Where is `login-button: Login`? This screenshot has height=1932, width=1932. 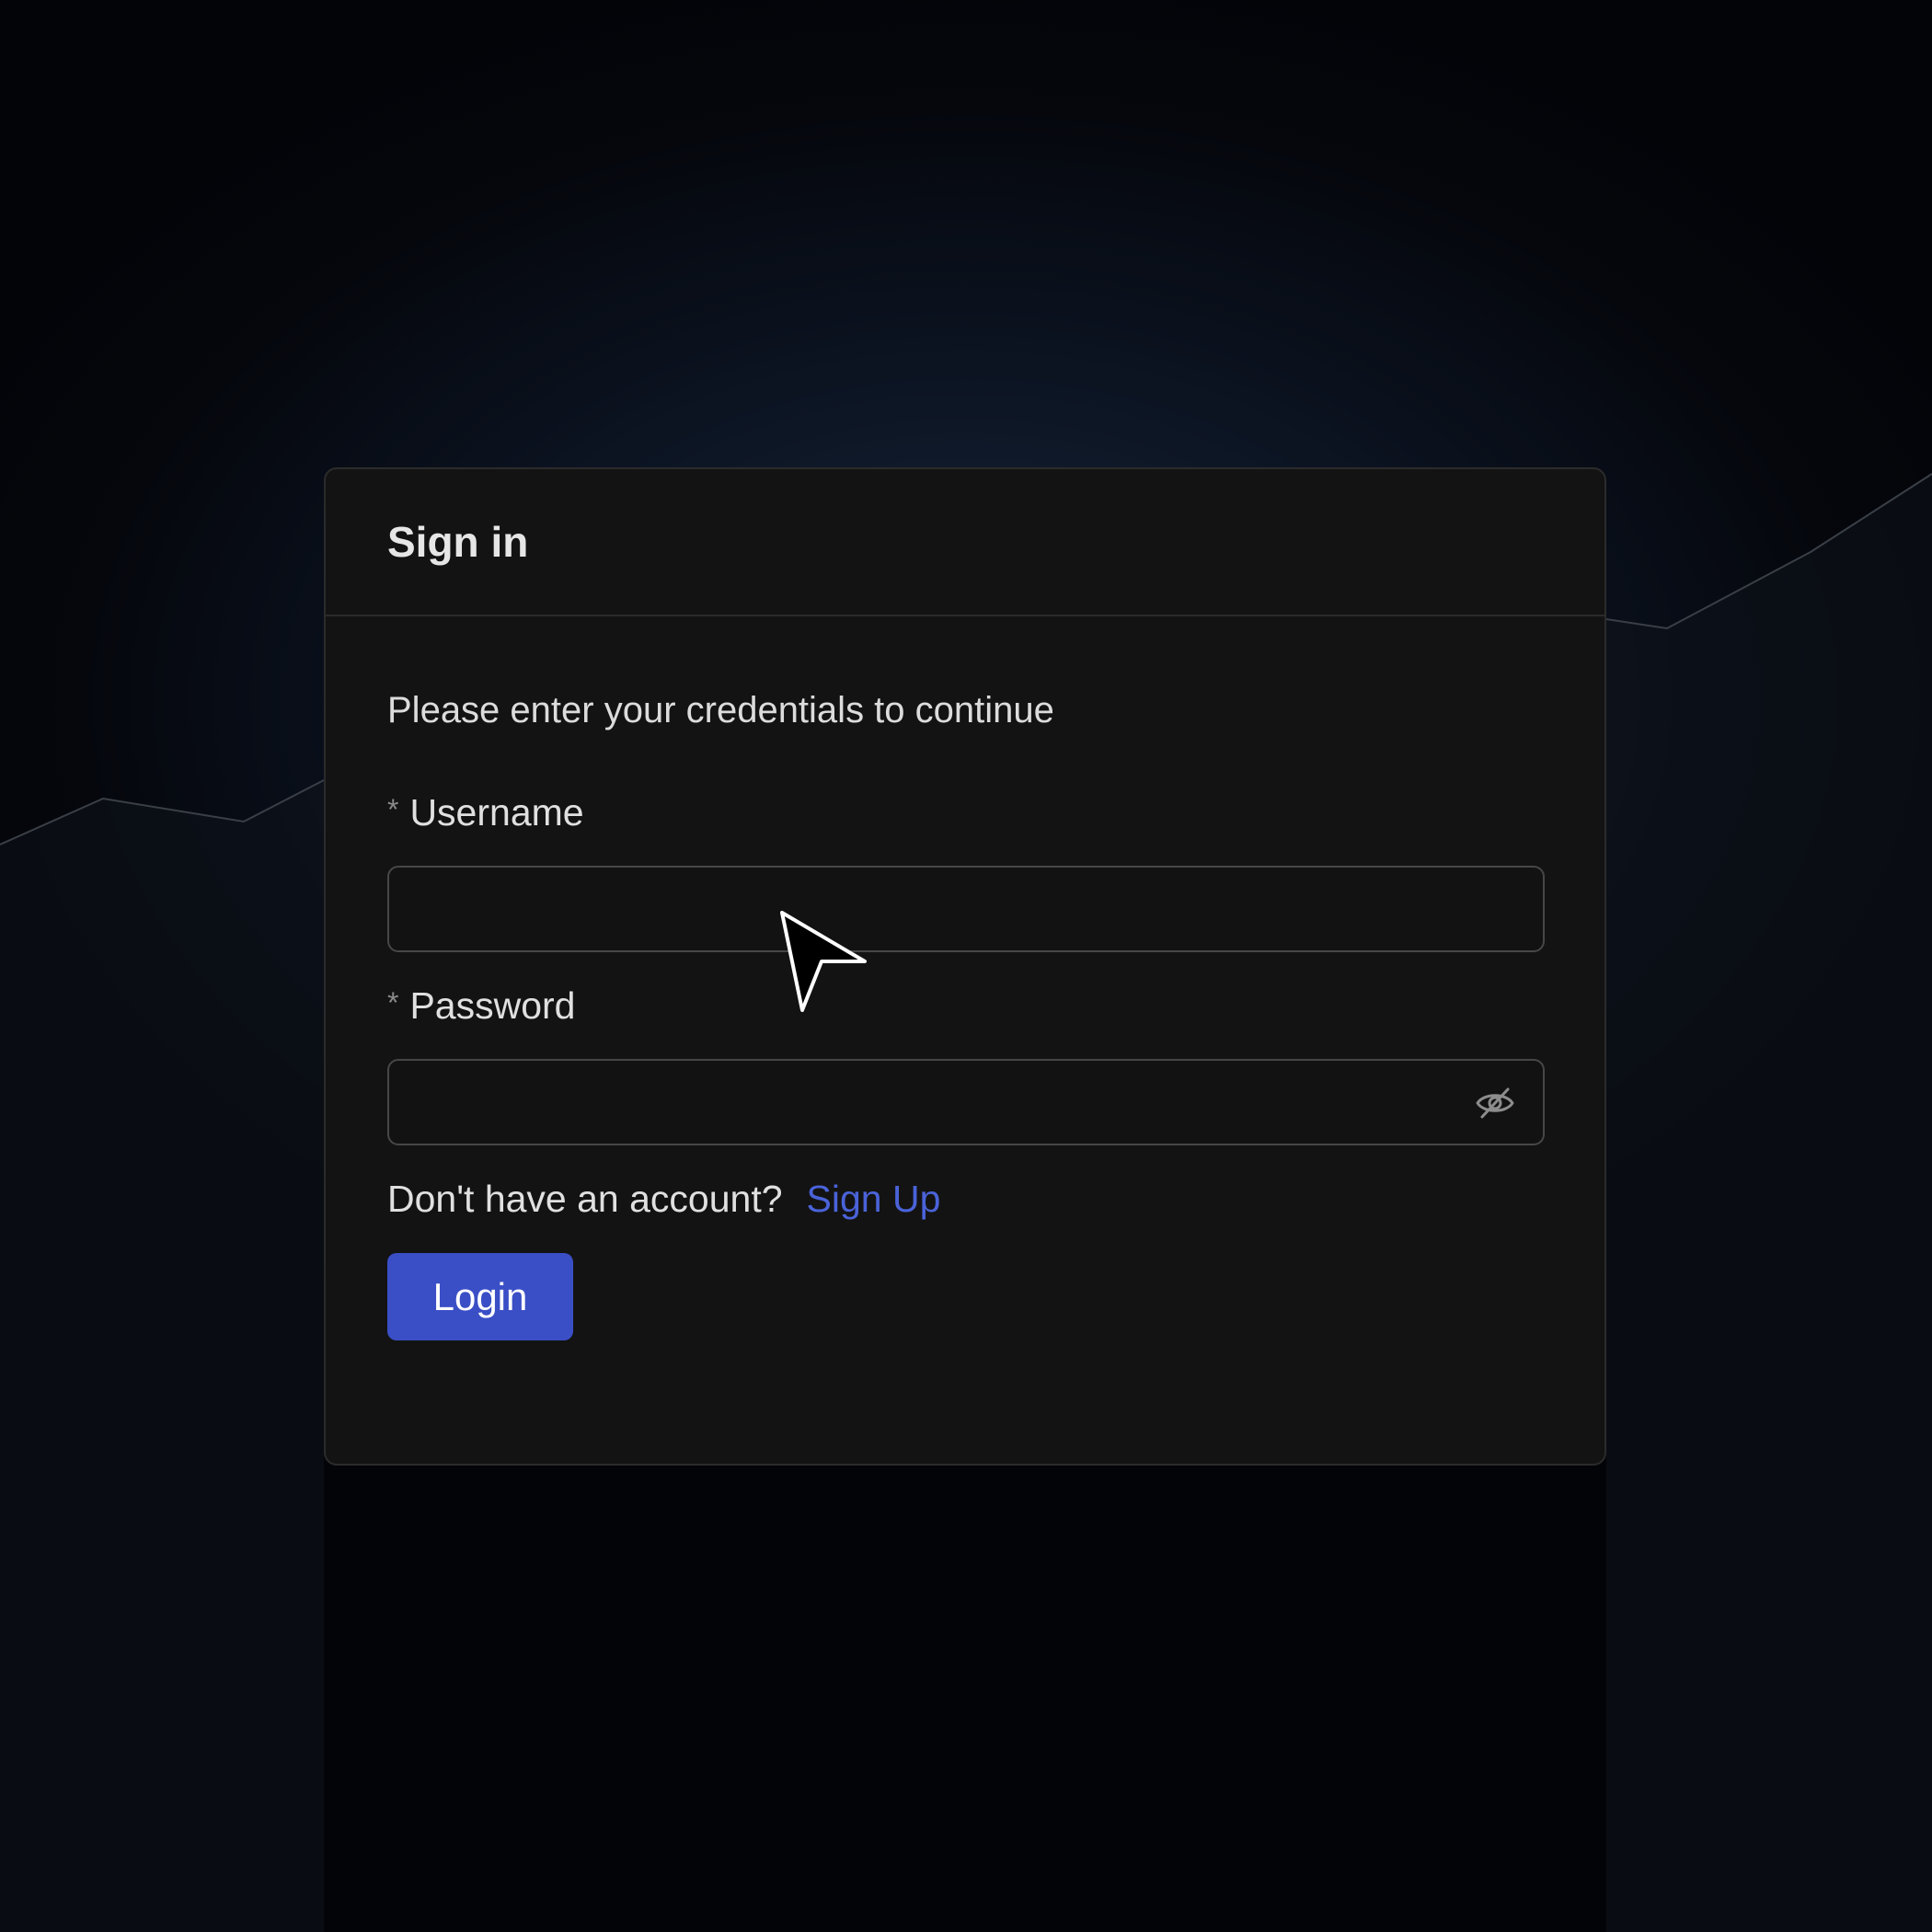
login-button: Login is located at coordinates (480, 1296).